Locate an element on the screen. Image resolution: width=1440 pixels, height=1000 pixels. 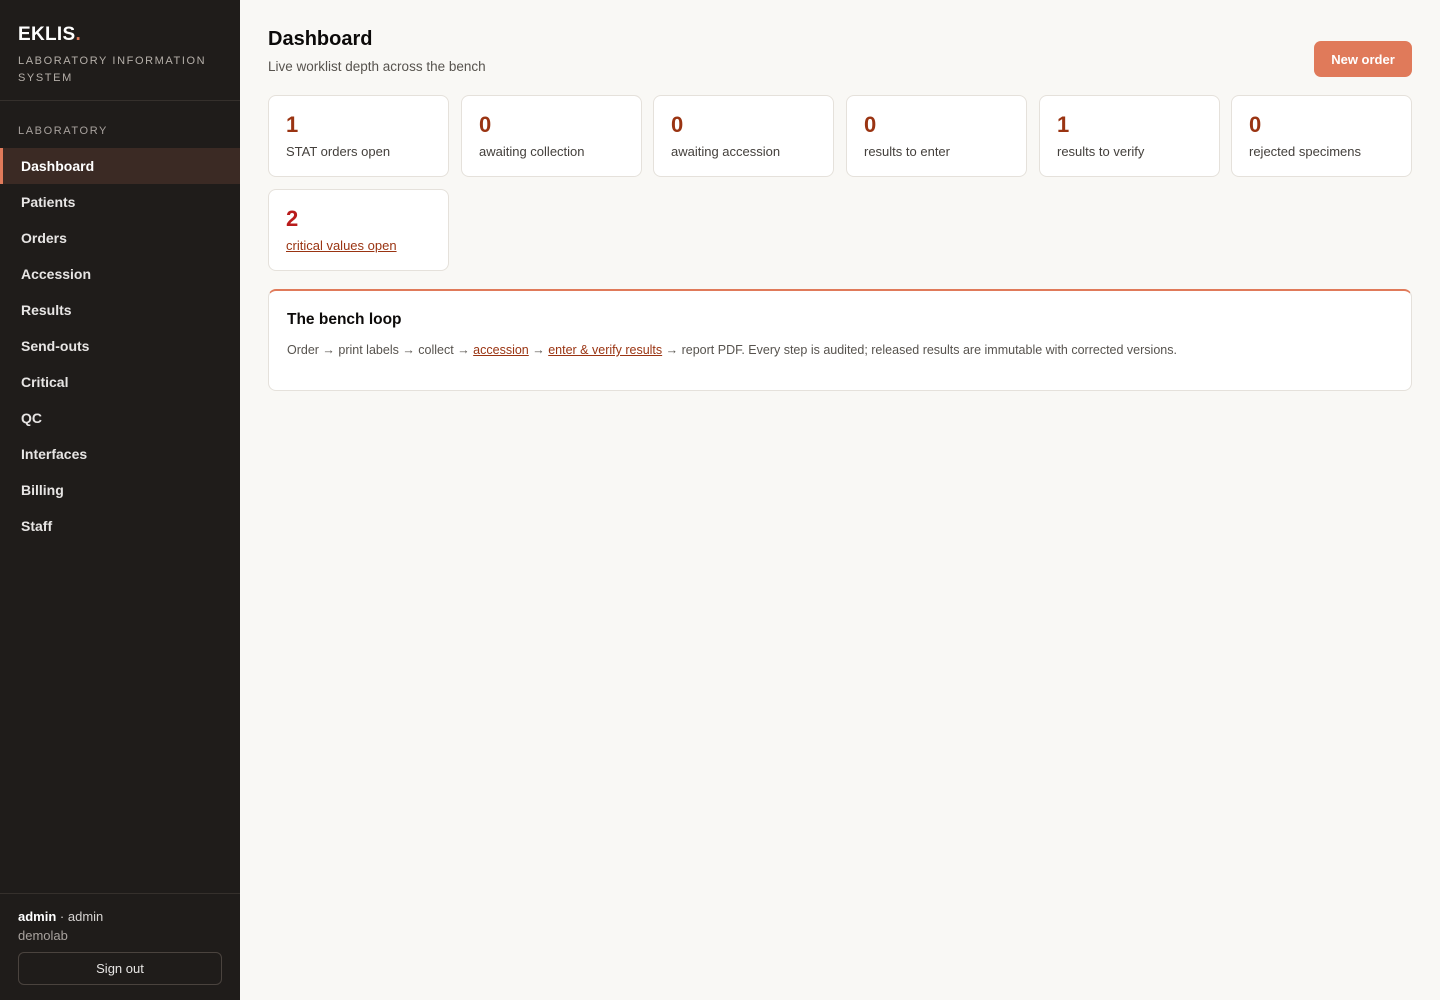
sidebar-item-orders: Orders is located at coordinates (120, 238).